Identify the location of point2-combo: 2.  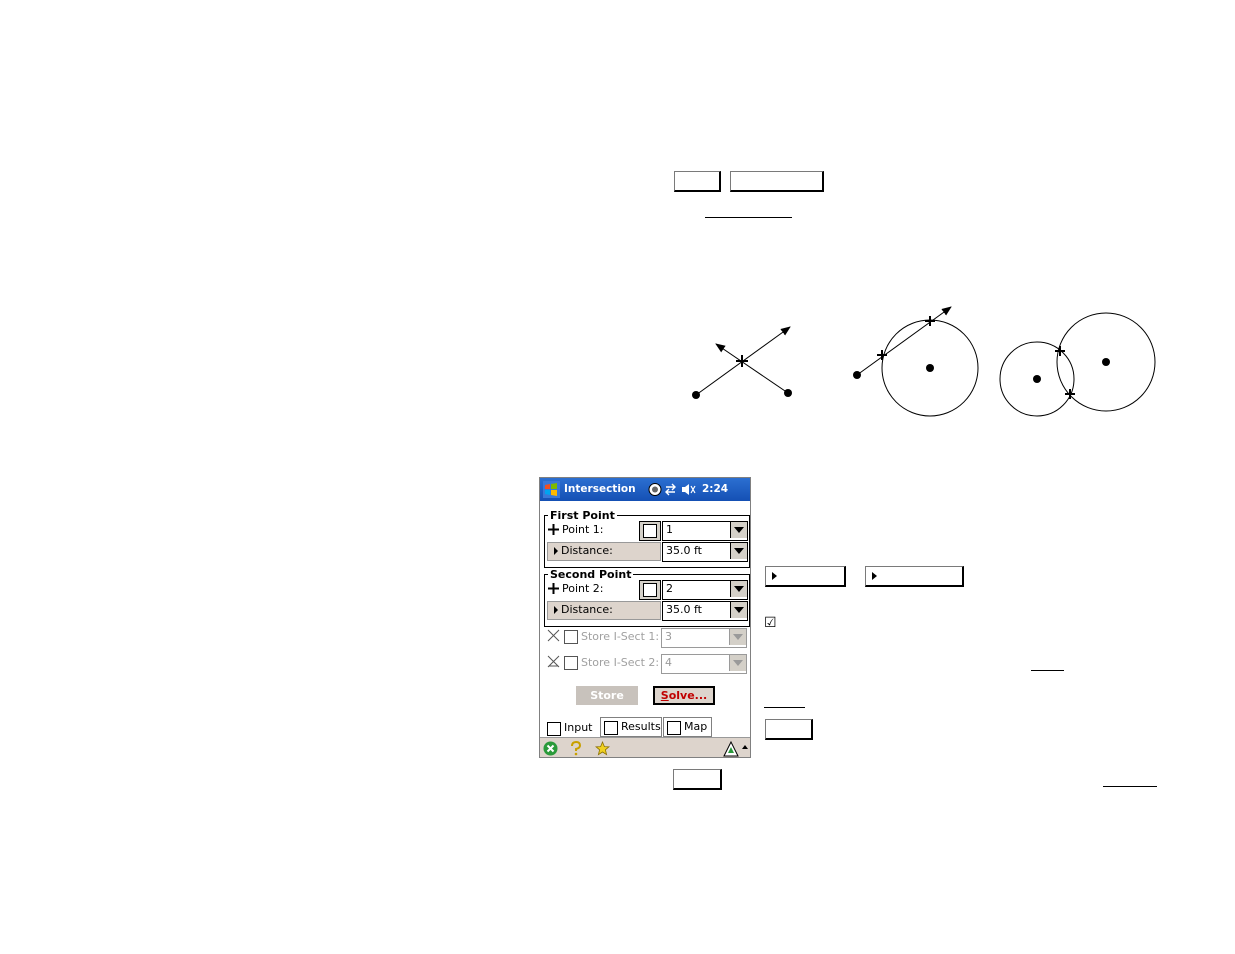
(705, 590).